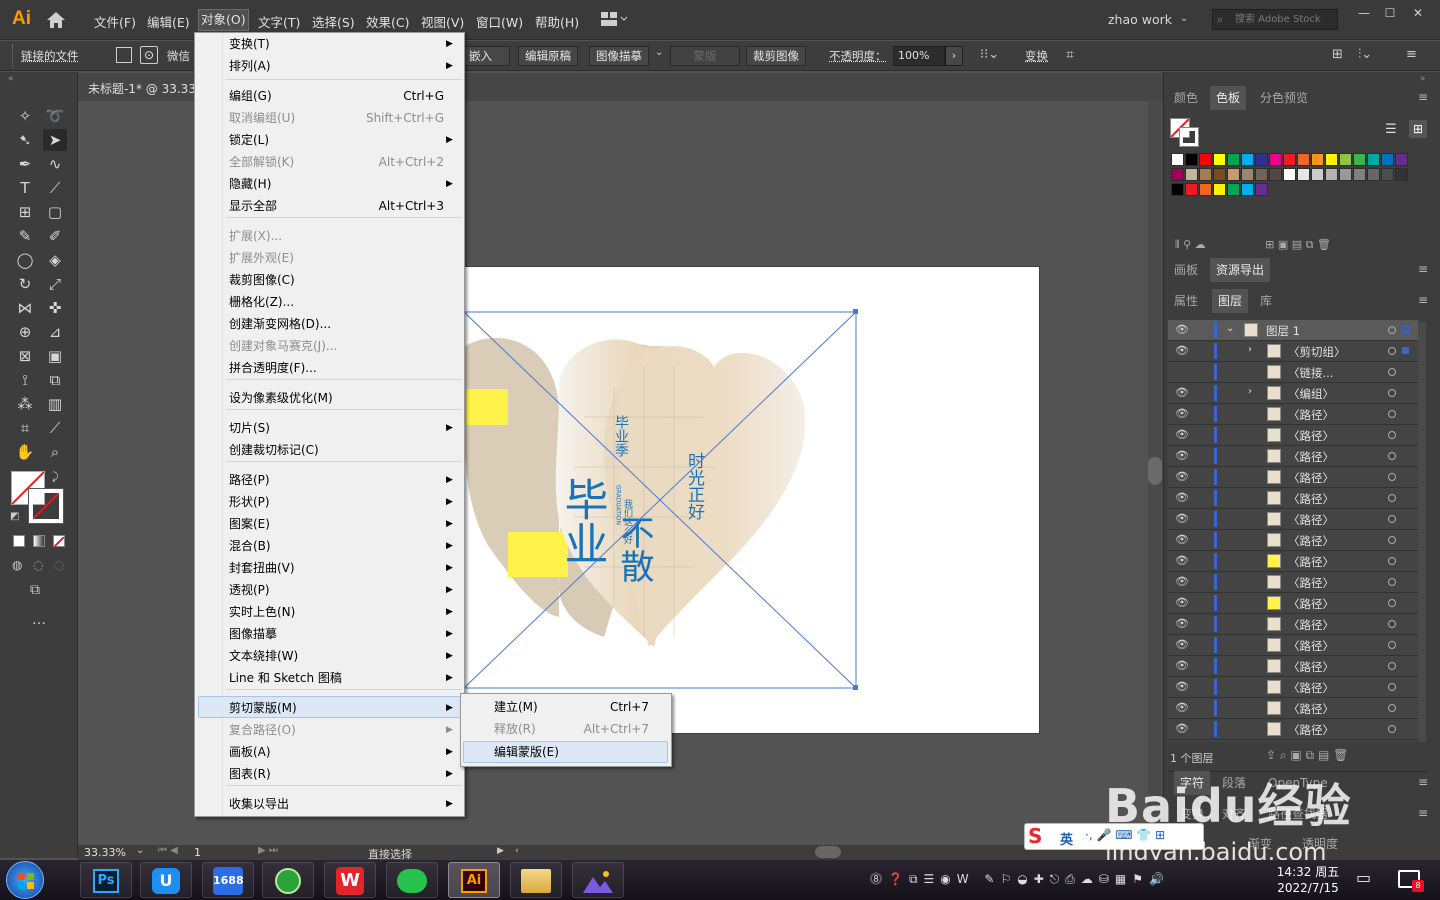 Image resolution: width=1440 pixels, height=900 pixels. Describe the element at coordinates (1422, 532) in the screenshot. I see `layers-scrollbar` at that location.